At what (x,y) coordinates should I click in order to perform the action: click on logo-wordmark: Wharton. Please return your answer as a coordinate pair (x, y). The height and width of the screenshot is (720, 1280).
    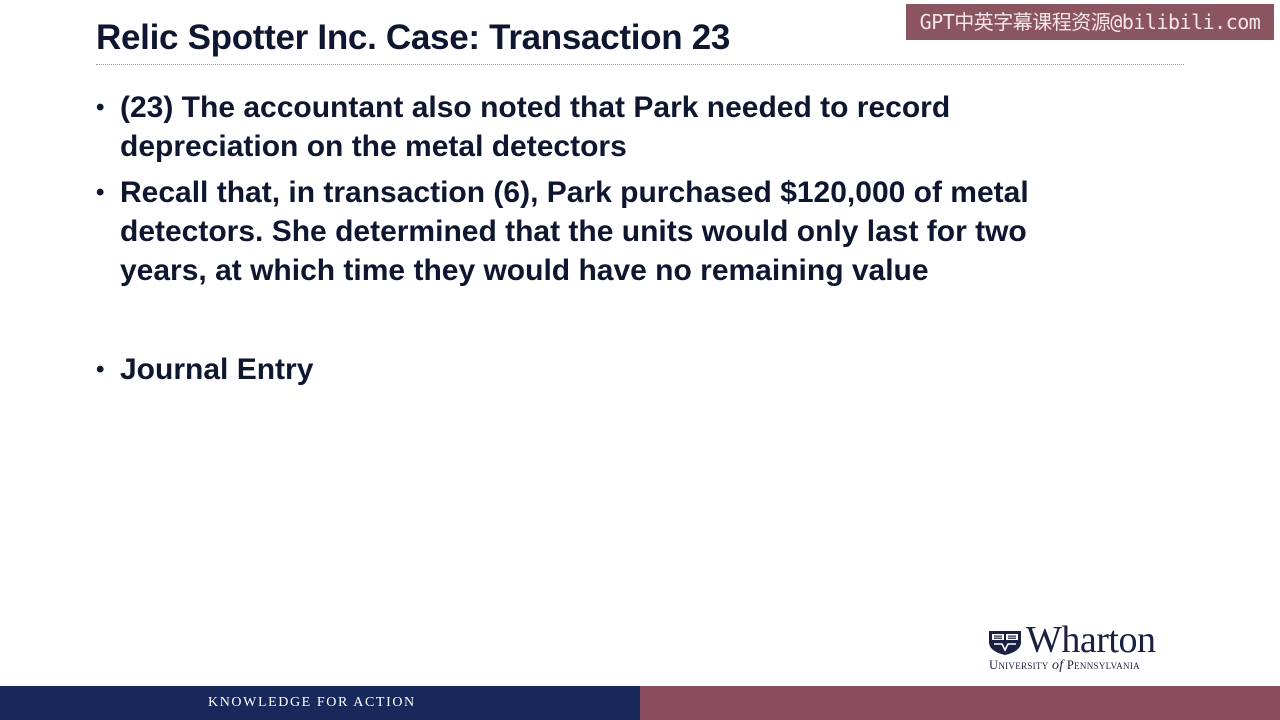
    Looking at the image, I should click on (1091, 640).